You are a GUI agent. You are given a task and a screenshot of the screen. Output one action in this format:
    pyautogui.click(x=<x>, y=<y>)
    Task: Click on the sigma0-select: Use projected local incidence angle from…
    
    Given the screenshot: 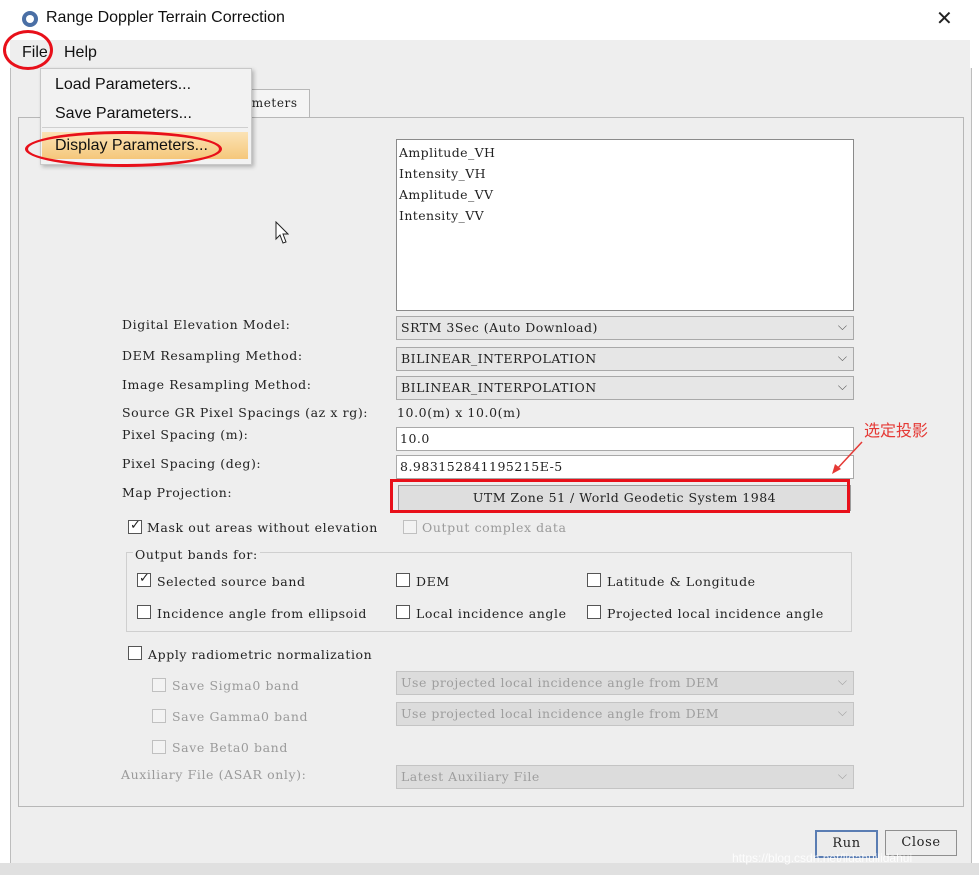 What is the action you would take?
    pyautogui.click(x=625, y=683)
    